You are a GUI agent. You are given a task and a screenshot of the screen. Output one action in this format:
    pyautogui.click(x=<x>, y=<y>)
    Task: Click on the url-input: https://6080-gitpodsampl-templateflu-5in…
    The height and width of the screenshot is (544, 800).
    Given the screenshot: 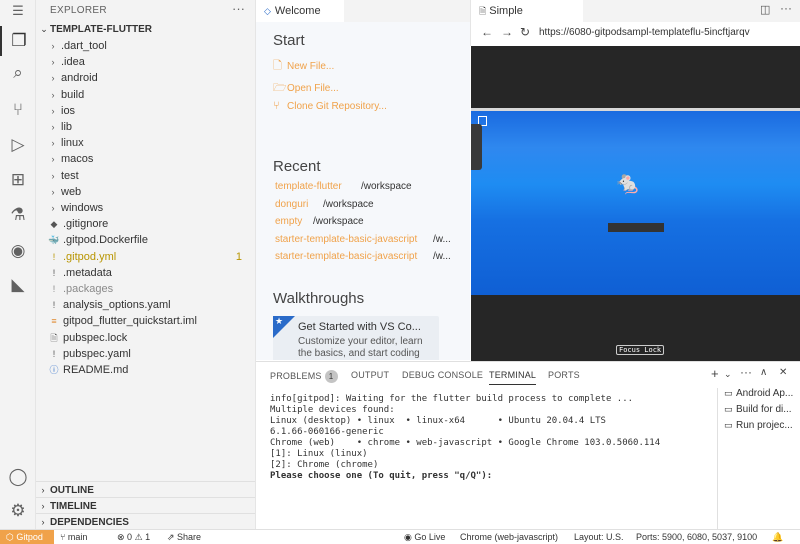 What is the action you would take?
    pyautogui.click(x=644, y=32)
    